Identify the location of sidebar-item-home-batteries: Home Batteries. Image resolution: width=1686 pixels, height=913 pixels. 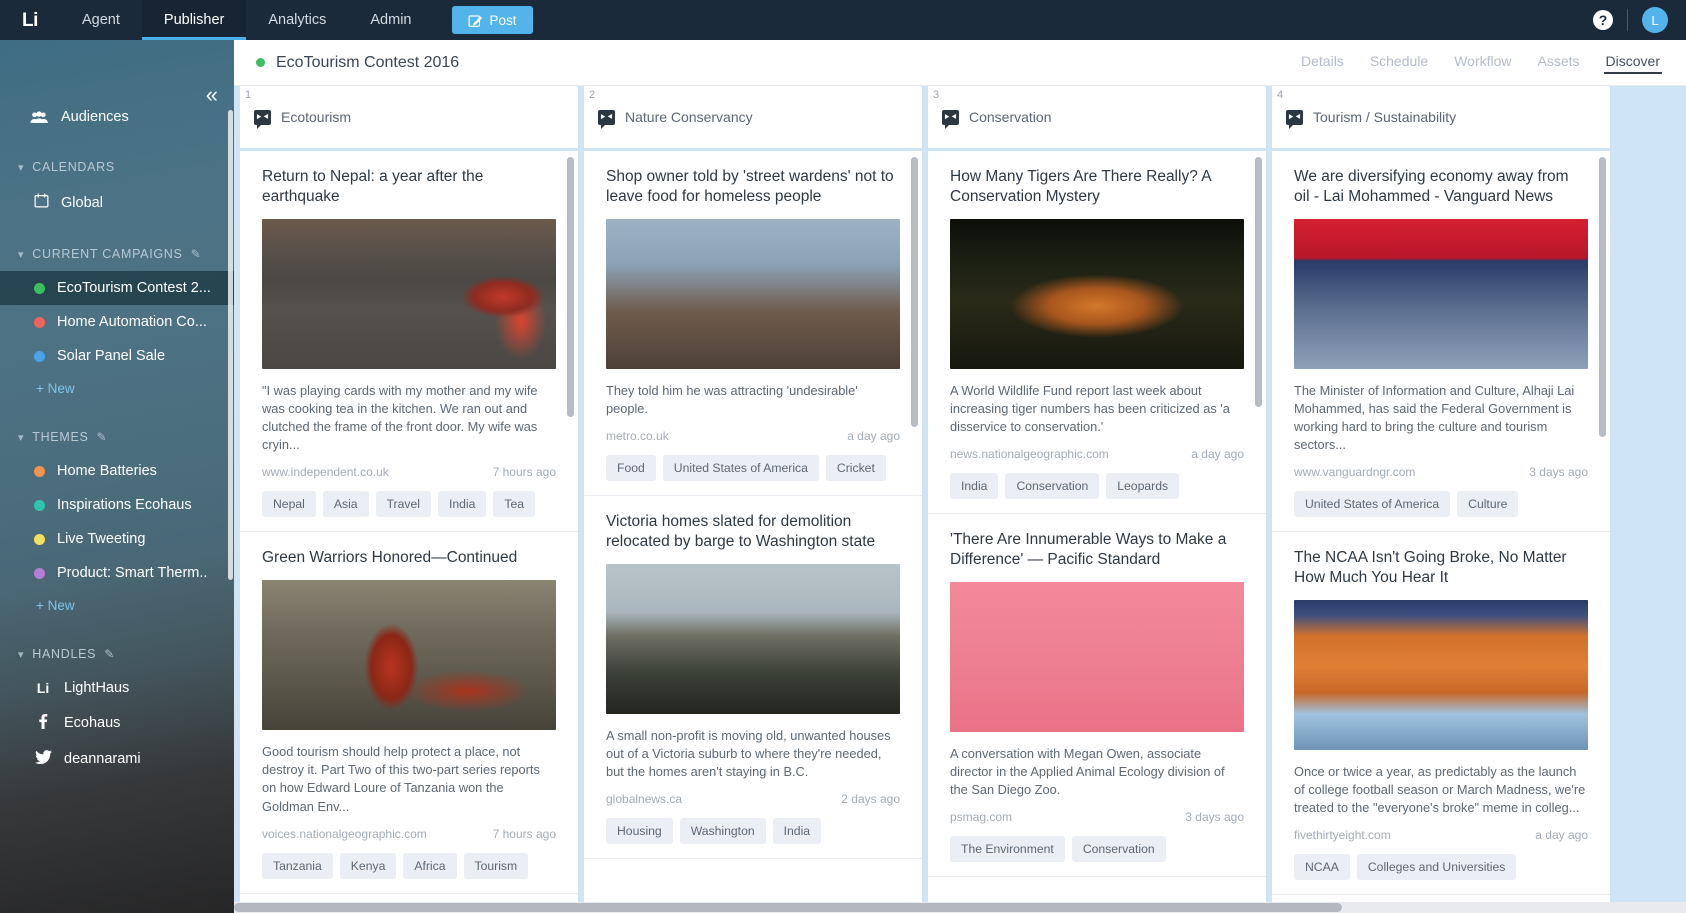
(117, 471).